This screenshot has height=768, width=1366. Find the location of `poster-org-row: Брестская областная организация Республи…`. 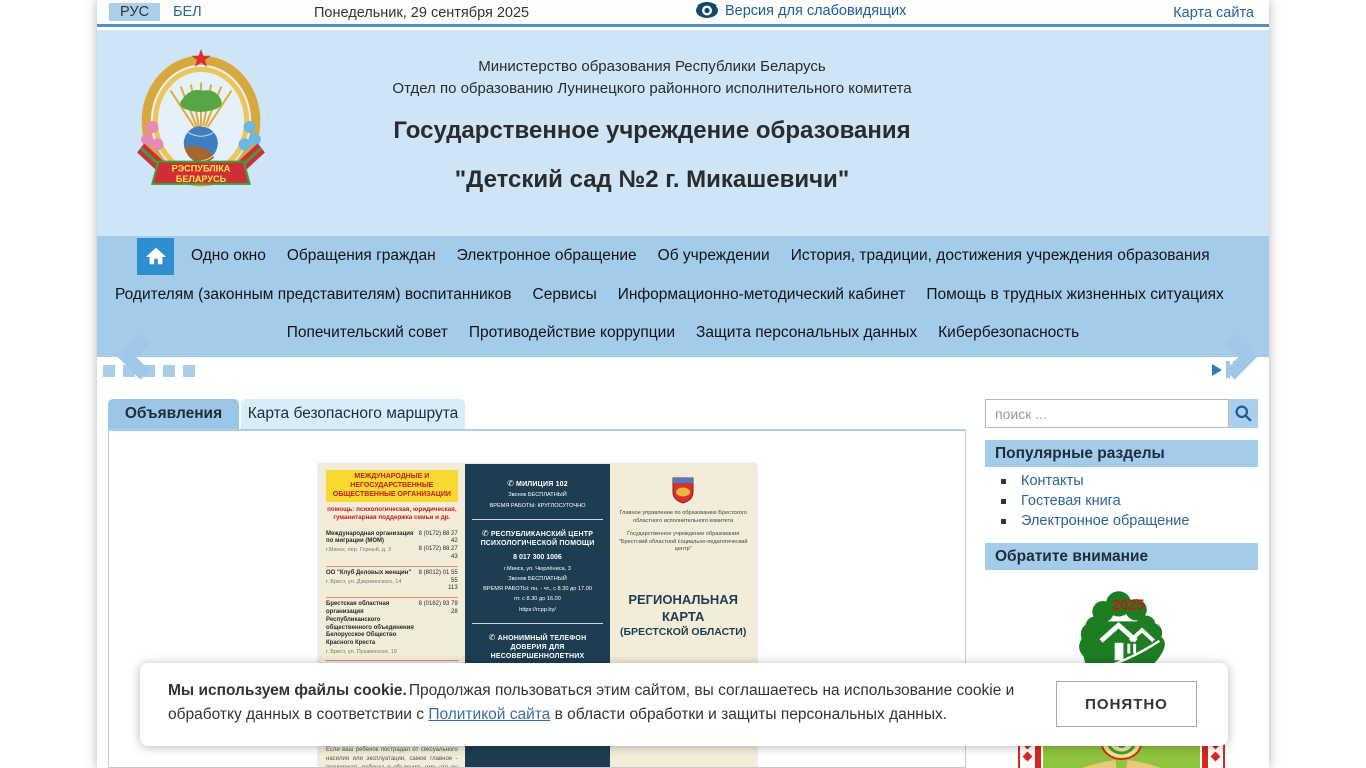

poster-org-row: Брестская областная организация Республи… is located at coordinates (392, 630).